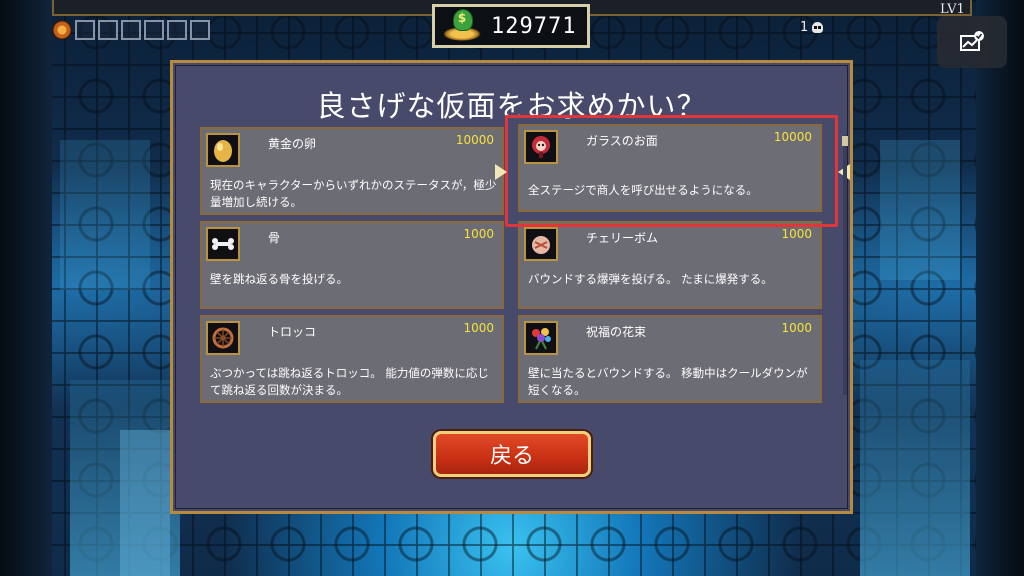  Describe the element at coordinates (274, 238) in the screenshot. I see `item-name: 骨` at that location.